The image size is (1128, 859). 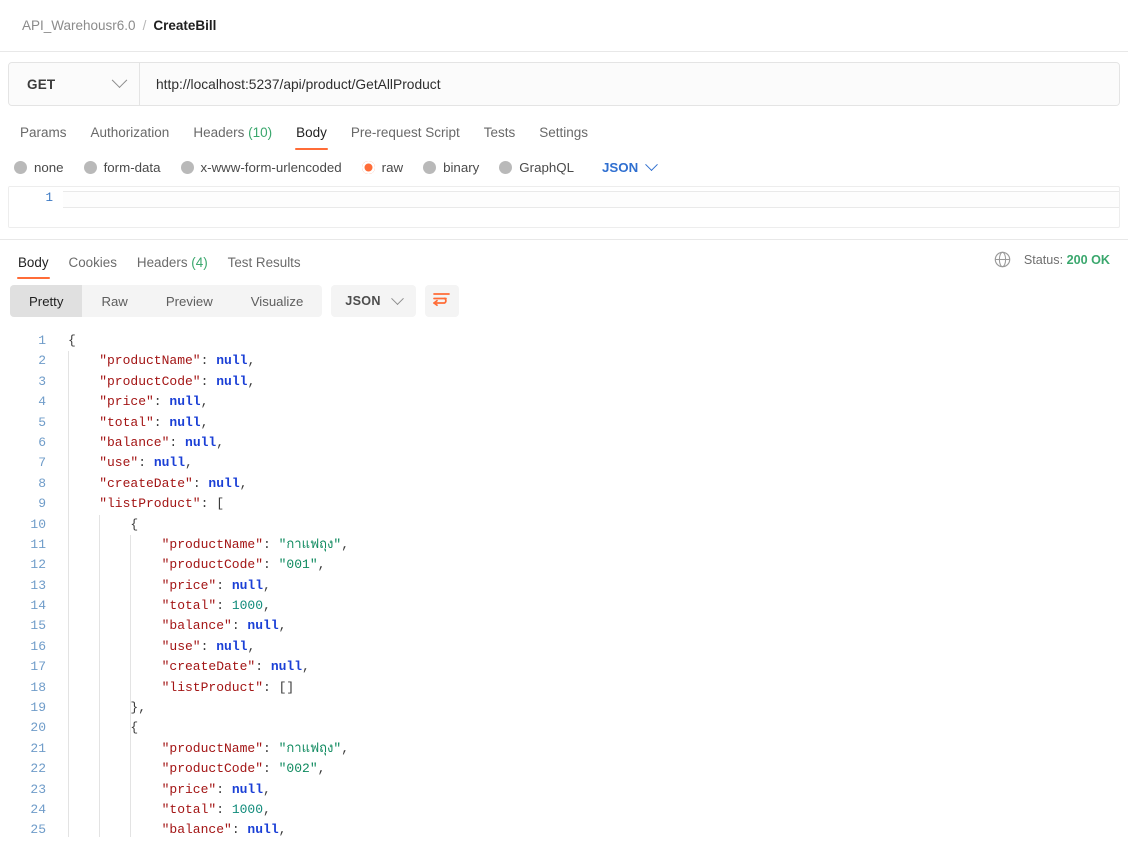 What do you see at coordinates (134, 524) in the screenshot?
I see `json-token-brc: {` at bounding box center [134, 524].